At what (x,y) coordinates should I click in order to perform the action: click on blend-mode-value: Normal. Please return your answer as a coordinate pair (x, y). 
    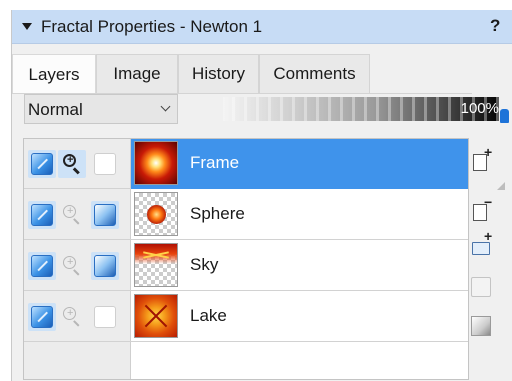
    Looking at the image, I should click on (55, 109).